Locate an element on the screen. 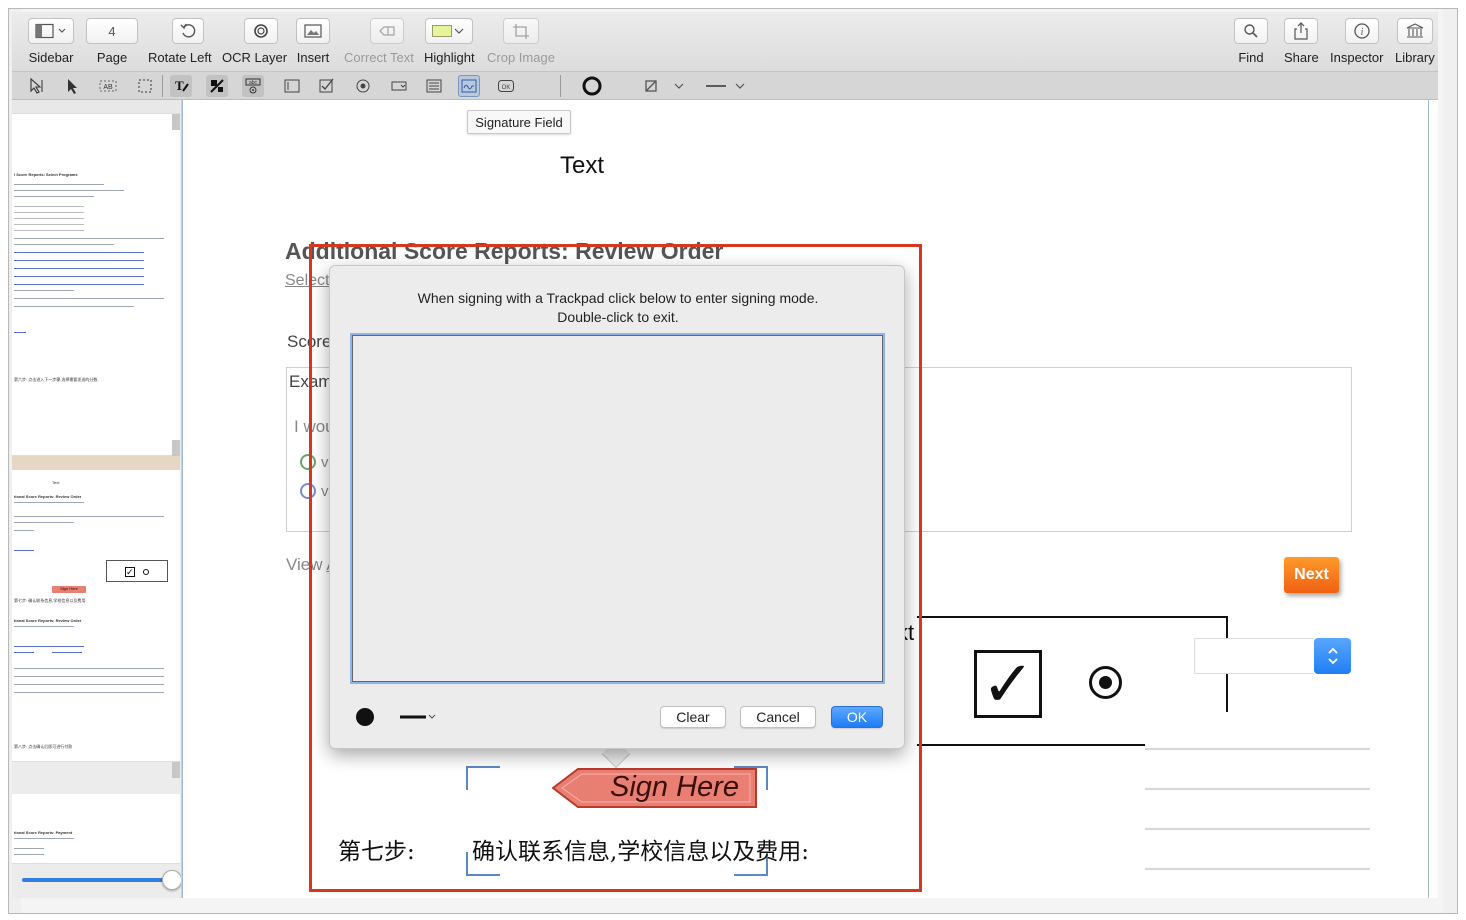 Image resolution: width=1466 pixels, height=920 pixels. page-toolbar-item: 4 Page is located at coordinates (112, 41).